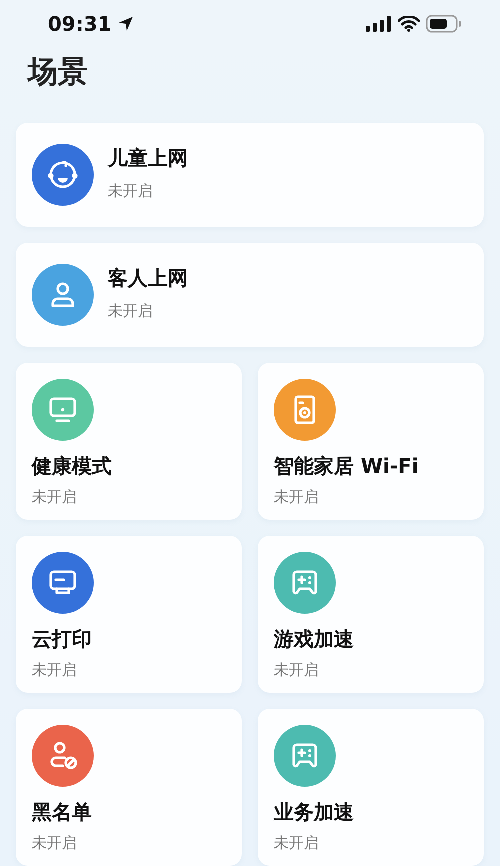  Describe the element at coordinates (379, 24) in the screenshot. I see `signal-icon` at that location.